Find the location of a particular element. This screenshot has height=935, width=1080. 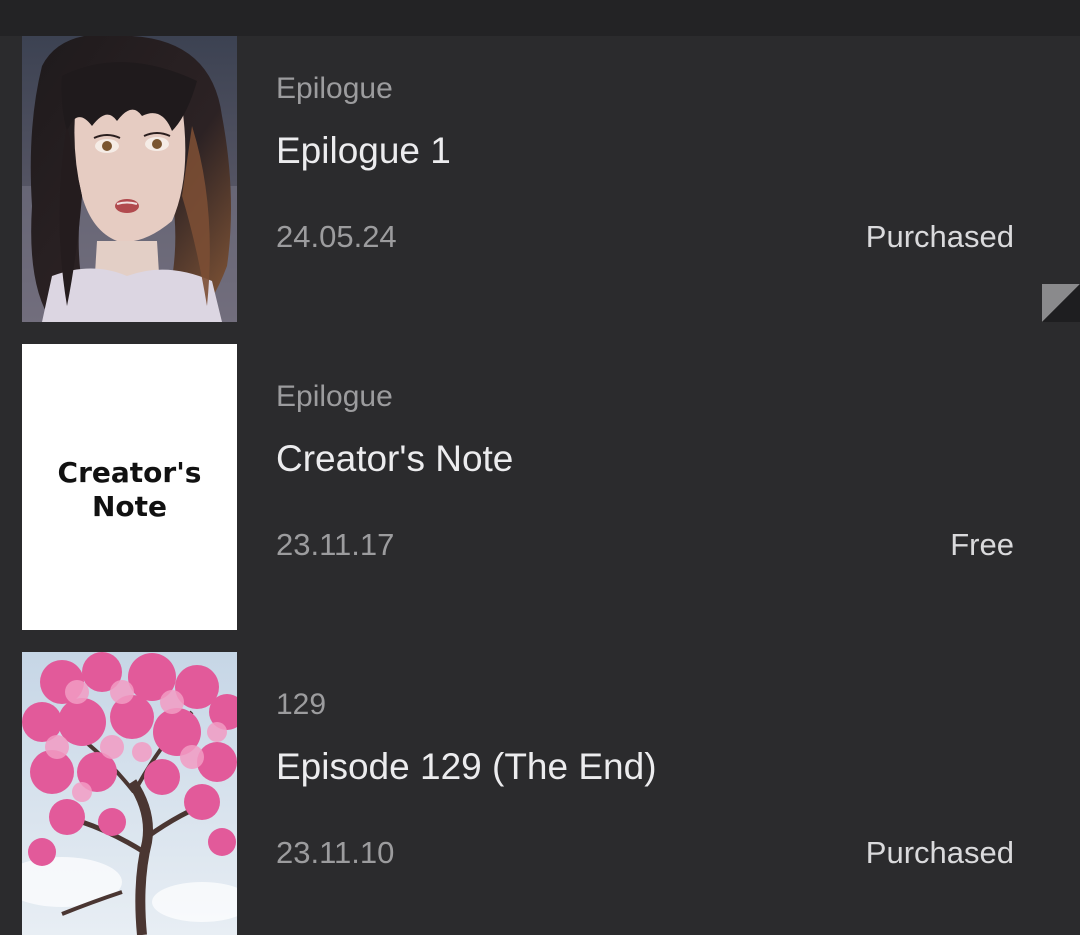

top-bar is located at coordinates (540, 18).